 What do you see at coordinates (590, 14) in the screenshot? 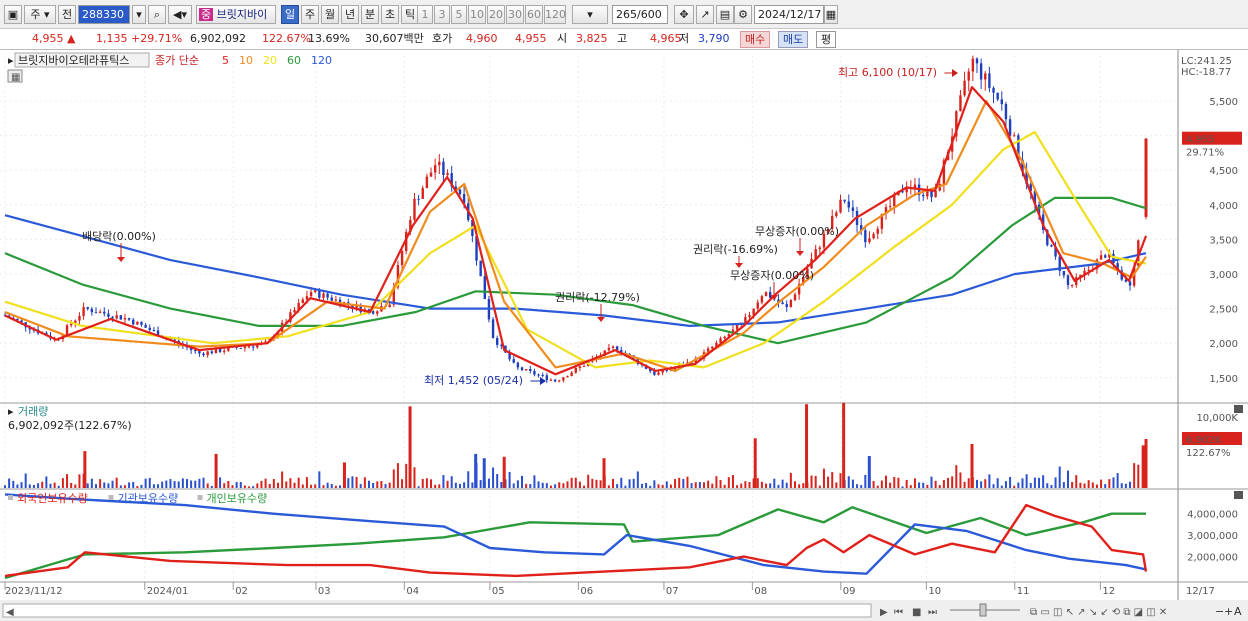
I see `range-dropdown: ▾` at bounding box center [590, 14].